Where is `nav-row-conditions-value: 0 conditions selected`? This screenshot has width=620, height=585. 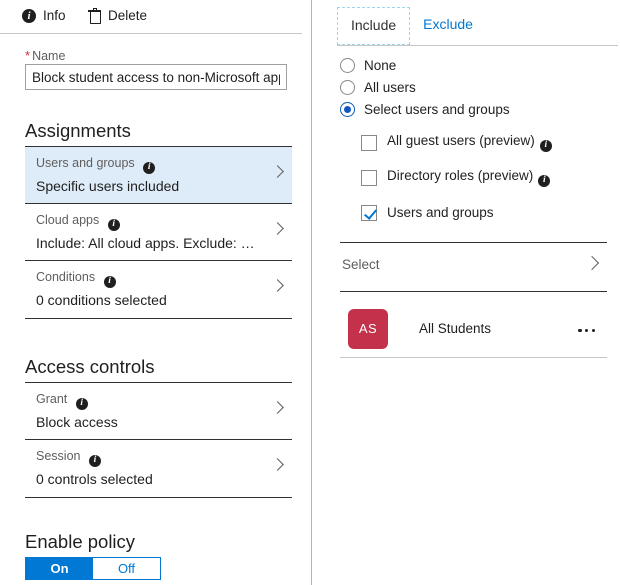
nav-row-conditions-value: 0 conditions selected is located at coordinates (101, 299).